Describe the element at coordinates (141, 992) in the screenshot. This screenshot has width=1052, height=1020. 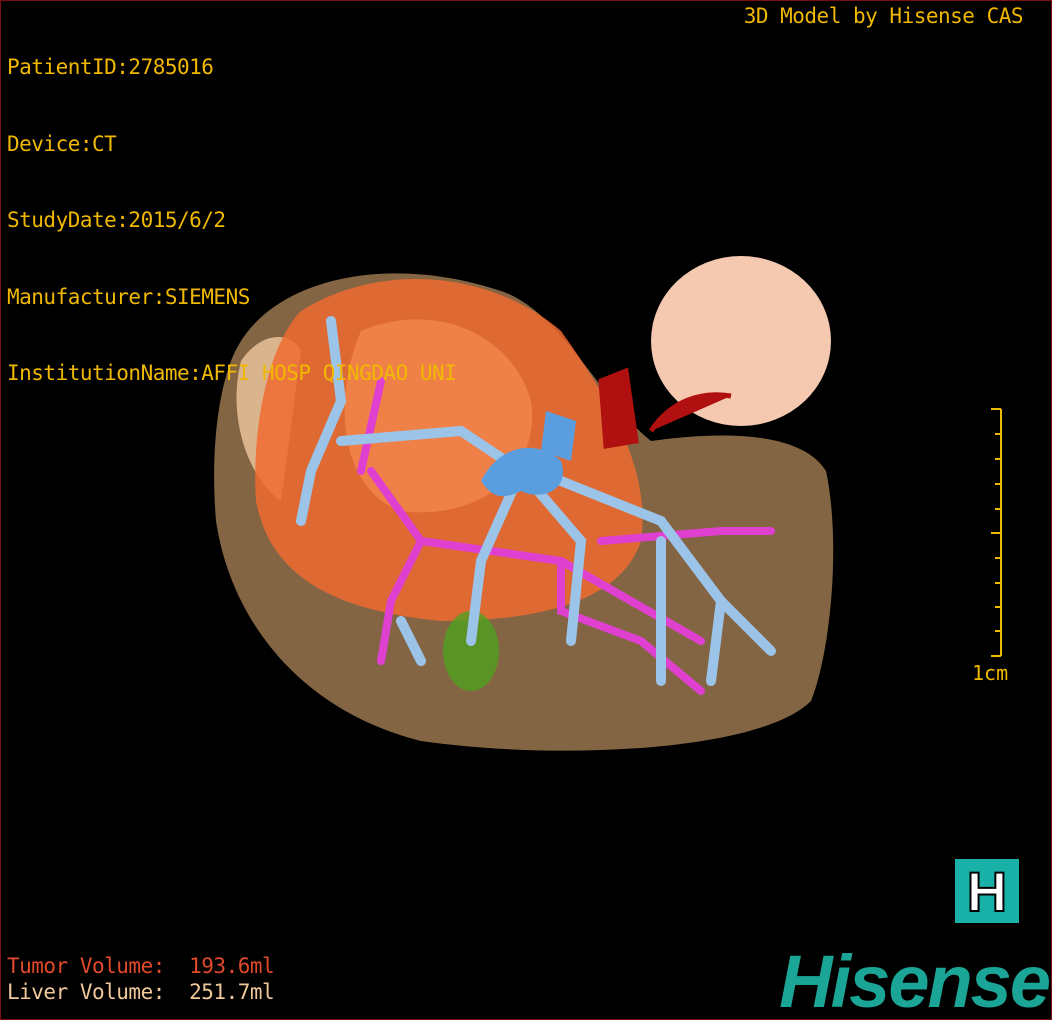
I see `liver-volume: Liver Volume: 251.7ml` at that location.